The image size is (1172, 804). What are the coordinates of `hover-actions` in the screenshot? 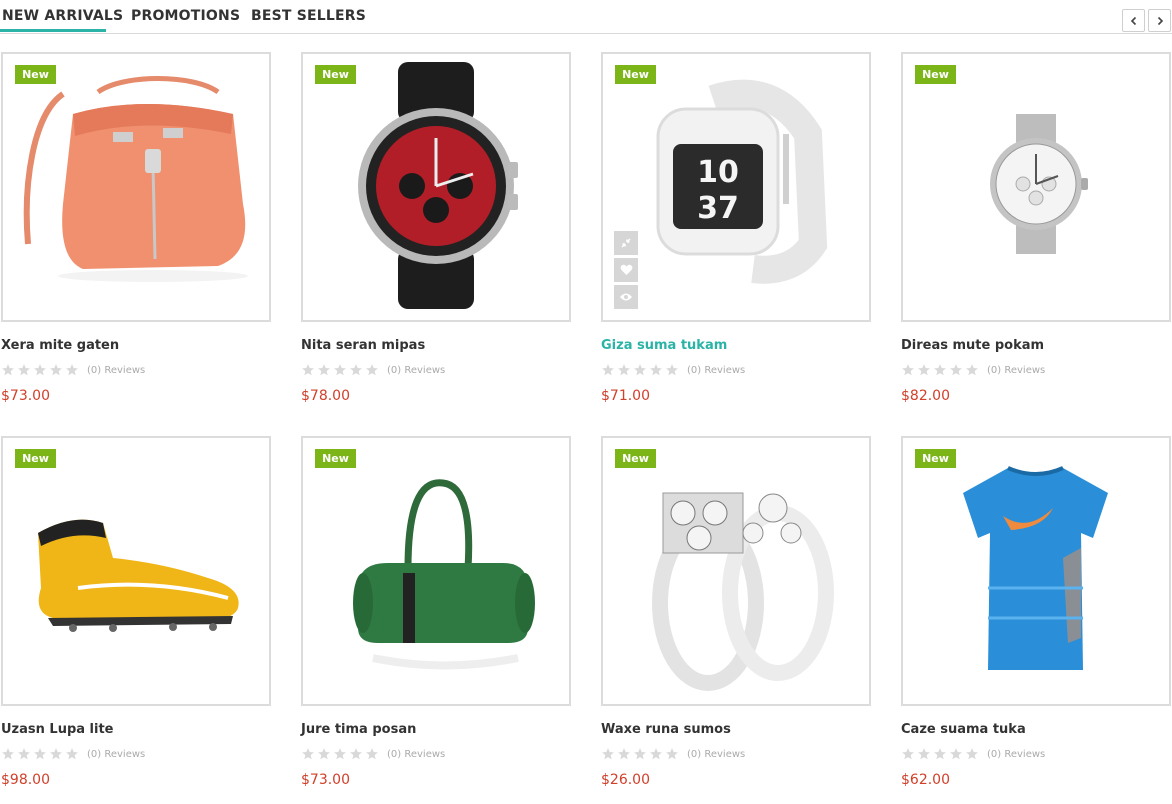 It's located at (626, 271).